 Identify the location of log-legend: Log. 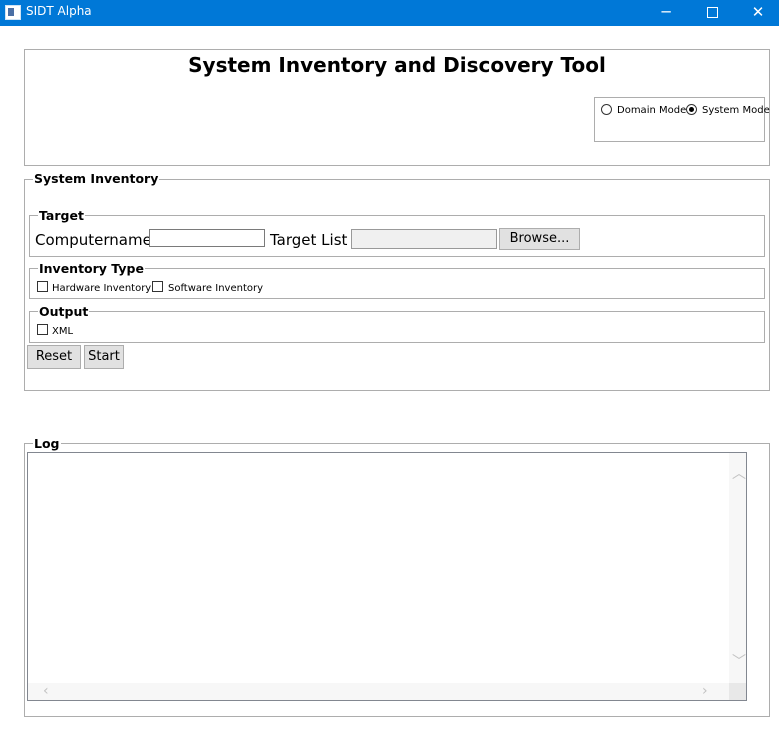
(47, 443).